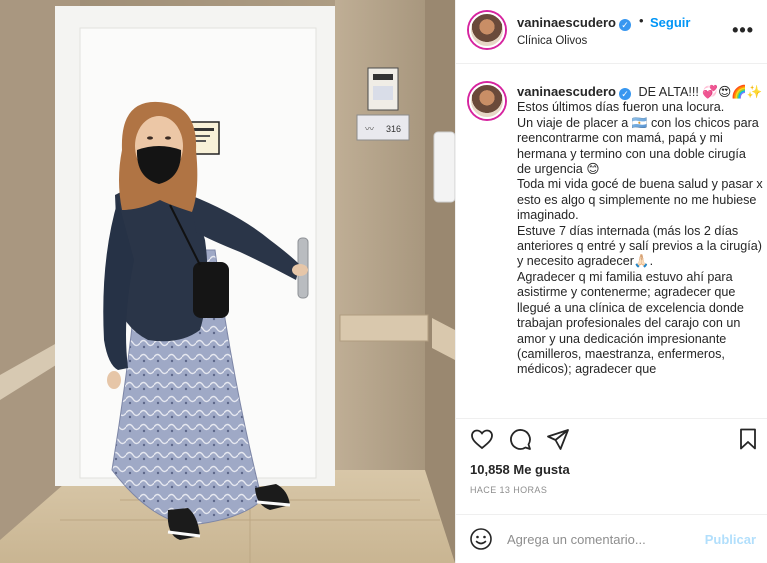 The width and height of the screenshot is (767, 563). I want to click on bookmark-icon, so click(748, 439).